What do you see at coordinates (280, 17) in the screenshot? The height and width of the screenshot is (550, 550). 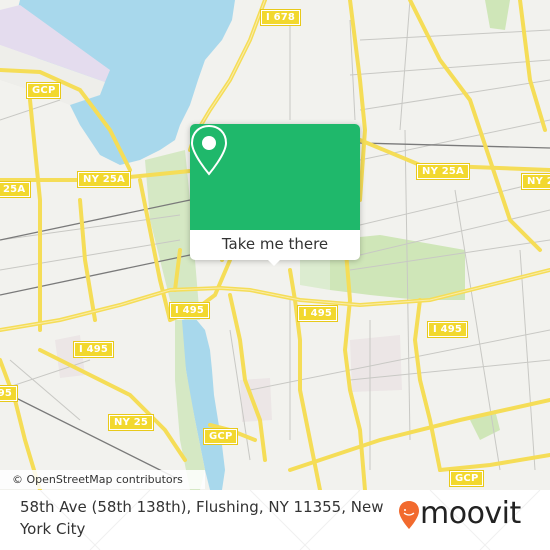 I see `highway-shield-i678: I 678` at bounding box center [280, 17].